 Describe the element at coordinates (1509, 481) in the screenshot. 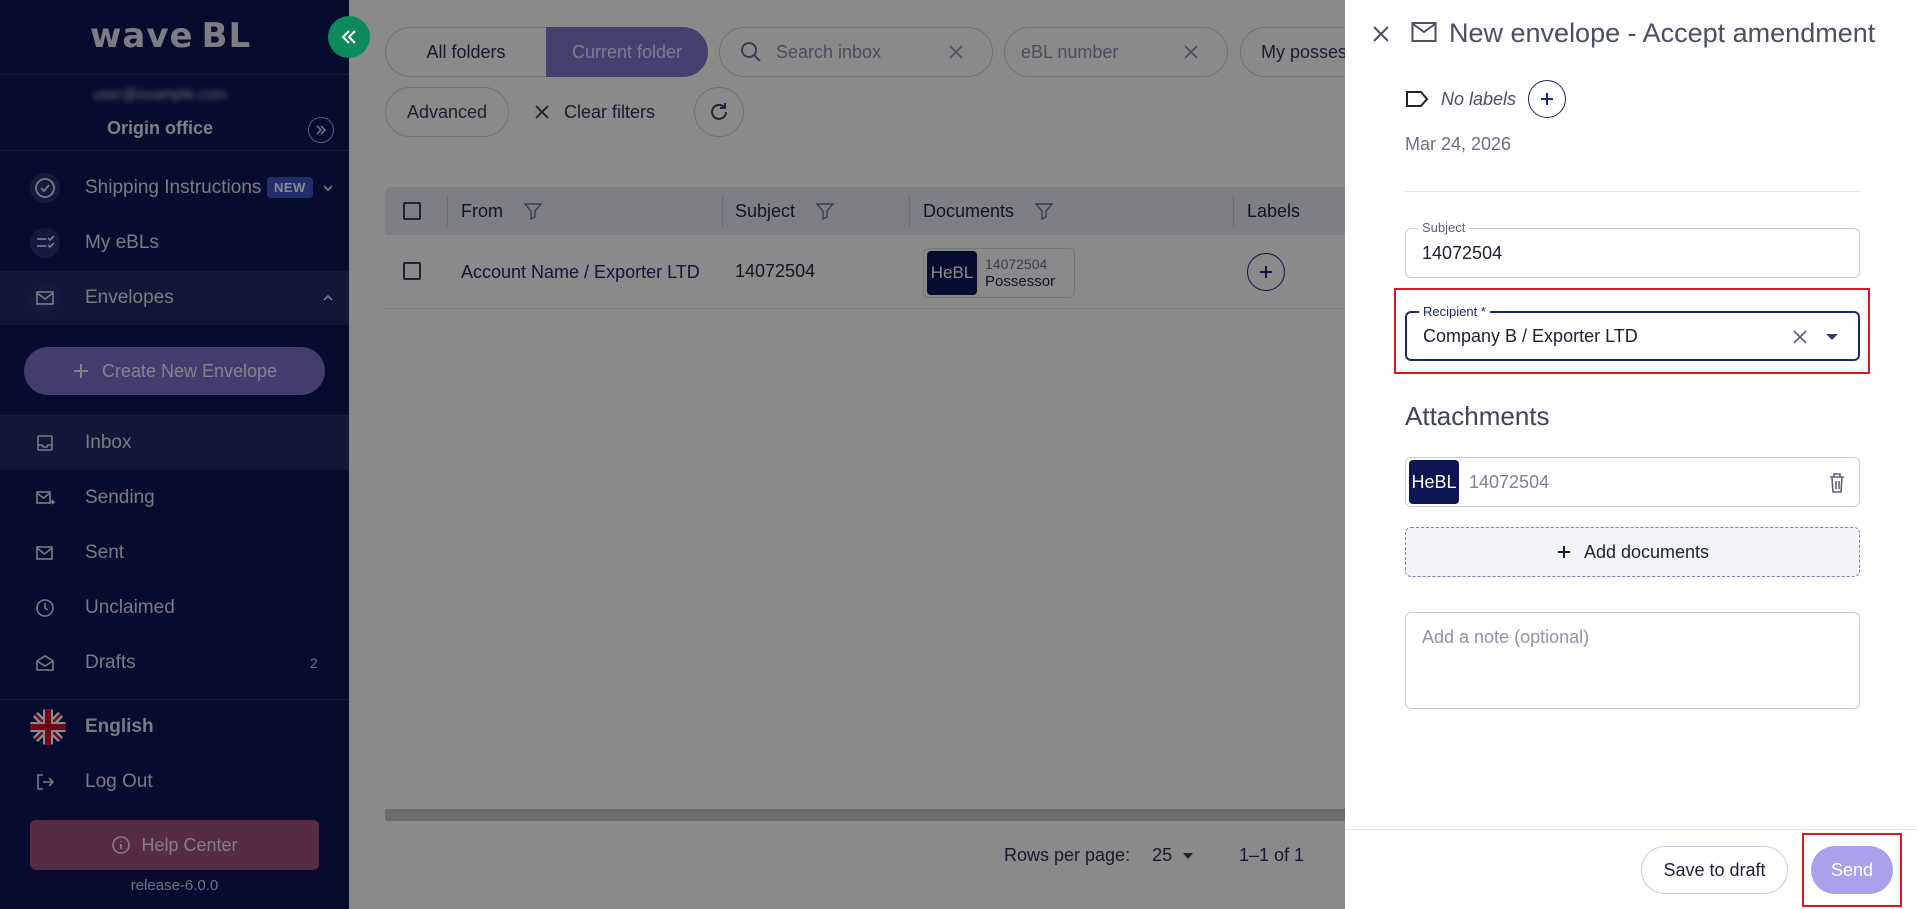

I see `attachment-number: 14072504` at that location.